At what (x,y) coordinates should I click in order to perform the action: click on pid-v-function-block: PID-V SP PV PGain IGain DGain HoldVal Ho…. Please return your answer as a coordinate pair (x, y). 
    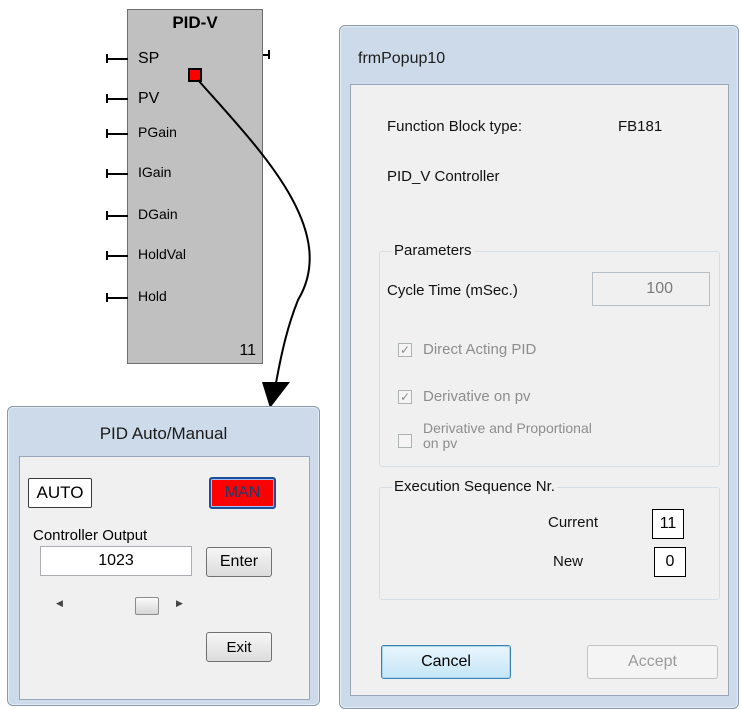
    Looking at the image, I should click on (195, 186).